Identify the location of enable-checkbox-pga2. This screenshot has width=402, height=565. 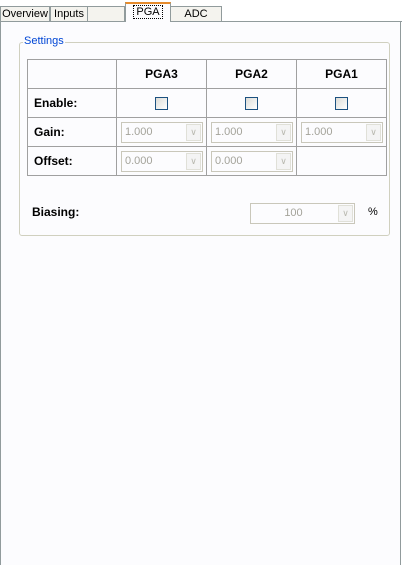
(251, 103).